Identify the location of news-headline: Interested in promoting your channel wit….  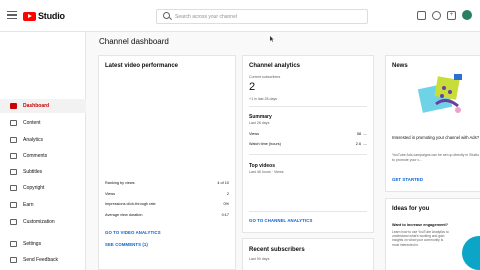
(436, 137).